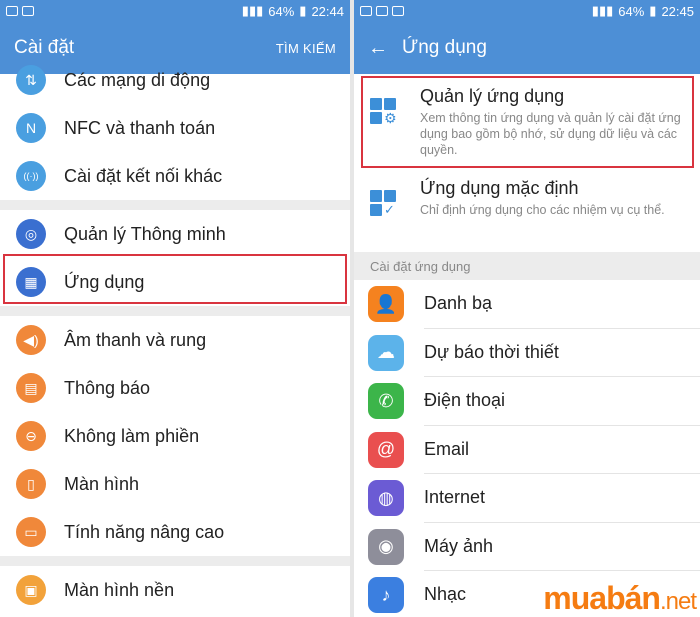 The height and width of the screenshot is (617, 700). What do you see at coordinates (31, 340) in the screenshot?
I see `sound-icon: ◀)` at bounding box center [31, 340].